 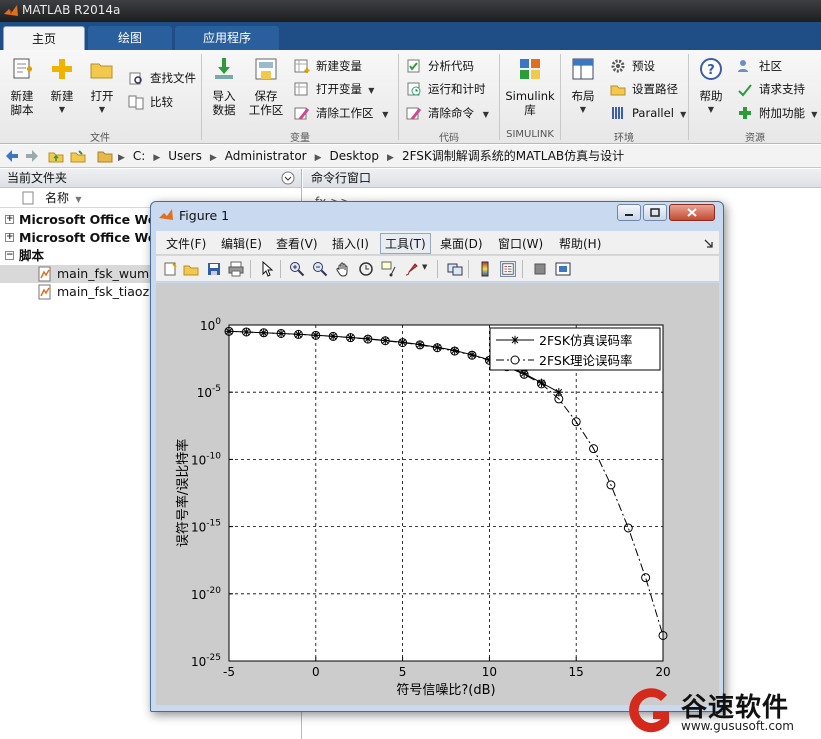 What do you see at coordinates (102, 86) in the screenshot?
I see `open-button: 打开 ▼` at bounding box center [102, 86].